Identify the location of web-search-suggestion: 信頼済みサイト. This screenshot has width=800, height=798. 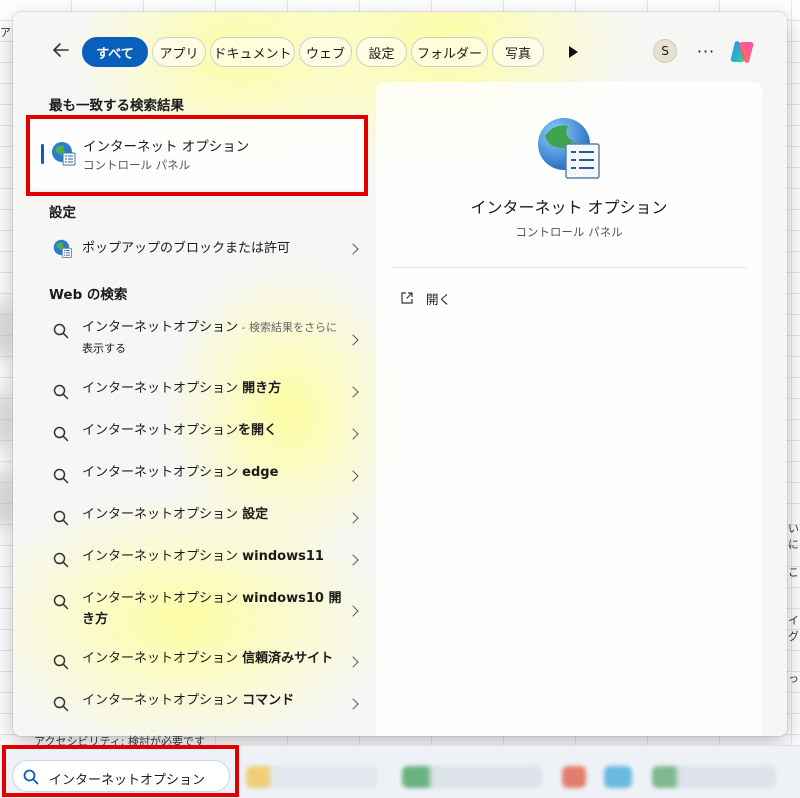
(288, 658).